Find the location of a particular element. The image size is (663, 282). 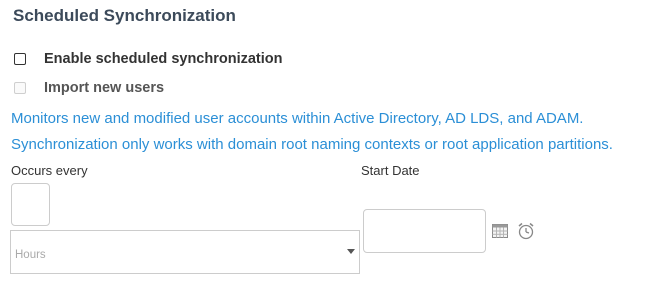

occurs-every-unit-select: Hours is located at coordinates (185, 252).